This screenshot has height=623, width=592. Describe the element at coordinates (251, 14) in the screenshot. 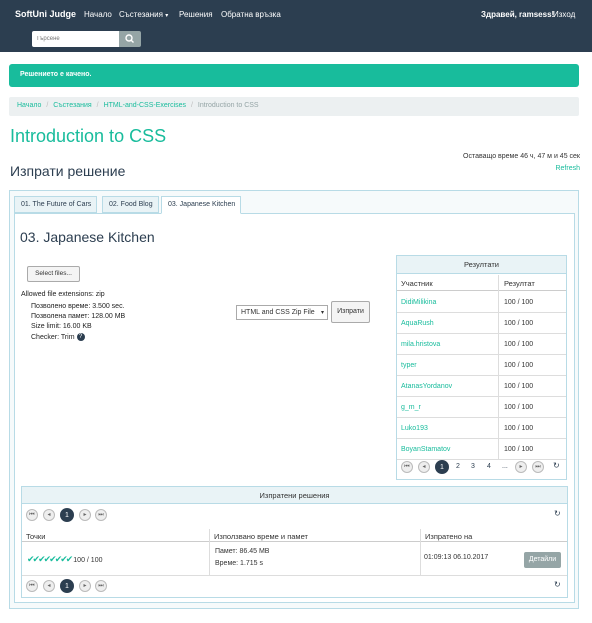

I see `nav-feedback: Обратна връзка` at that location.